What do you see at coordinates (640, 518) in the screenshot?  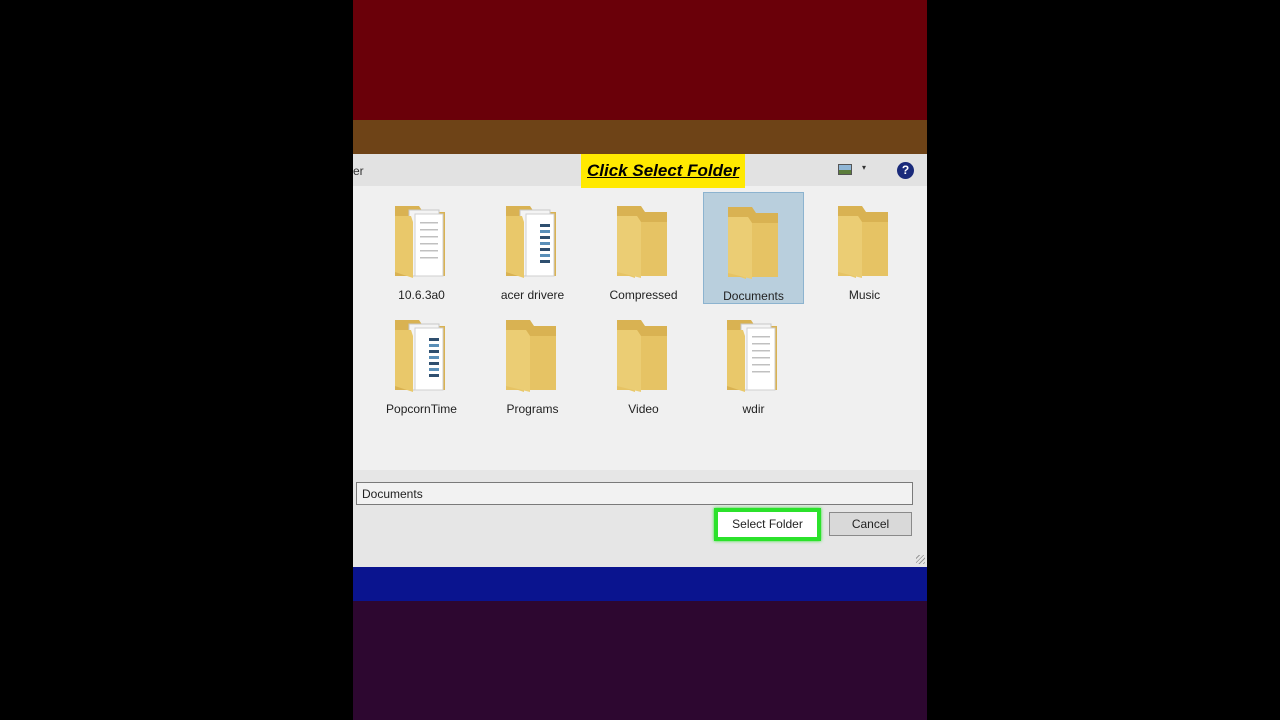 I see `dialog-footer: Select Folder Cancel` at bounding box center [640, 518].